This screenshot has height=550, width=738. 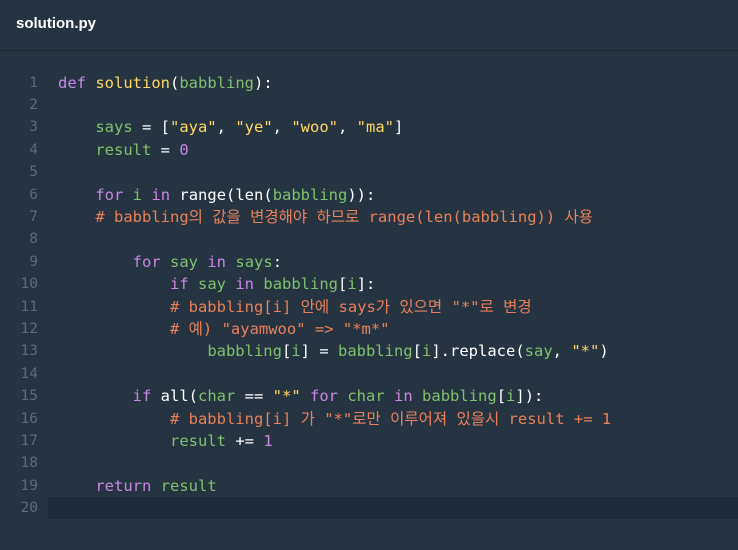 What do you see at coordinates (221, 194) in the screenshot?
I see `code-token: range(len(` at bounding box center [221, 194].